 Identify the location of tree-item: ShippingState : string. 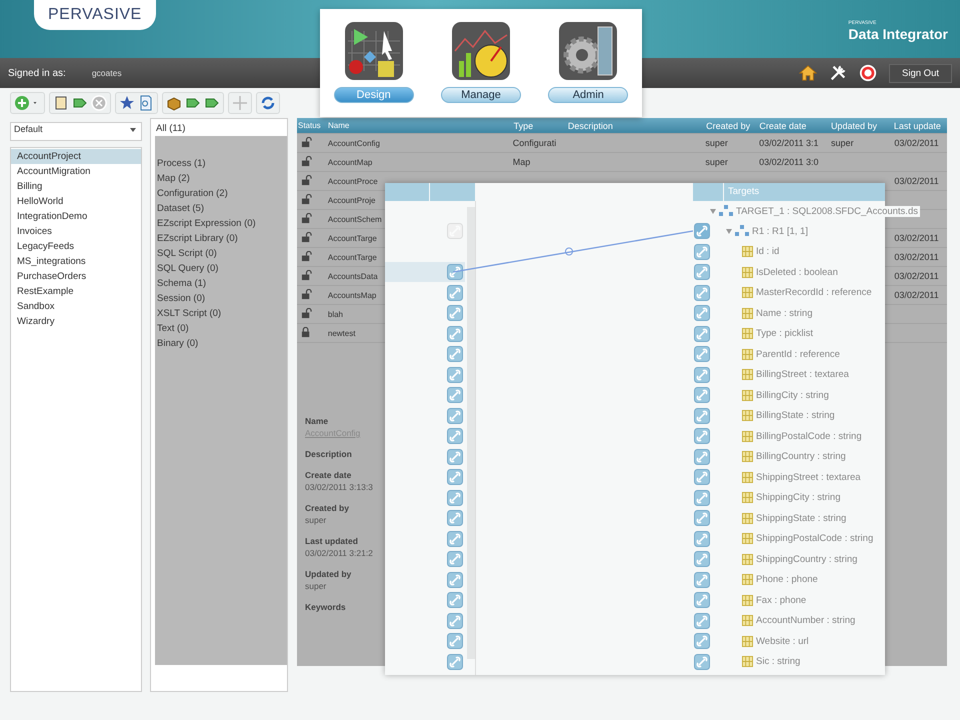
(802, 518).